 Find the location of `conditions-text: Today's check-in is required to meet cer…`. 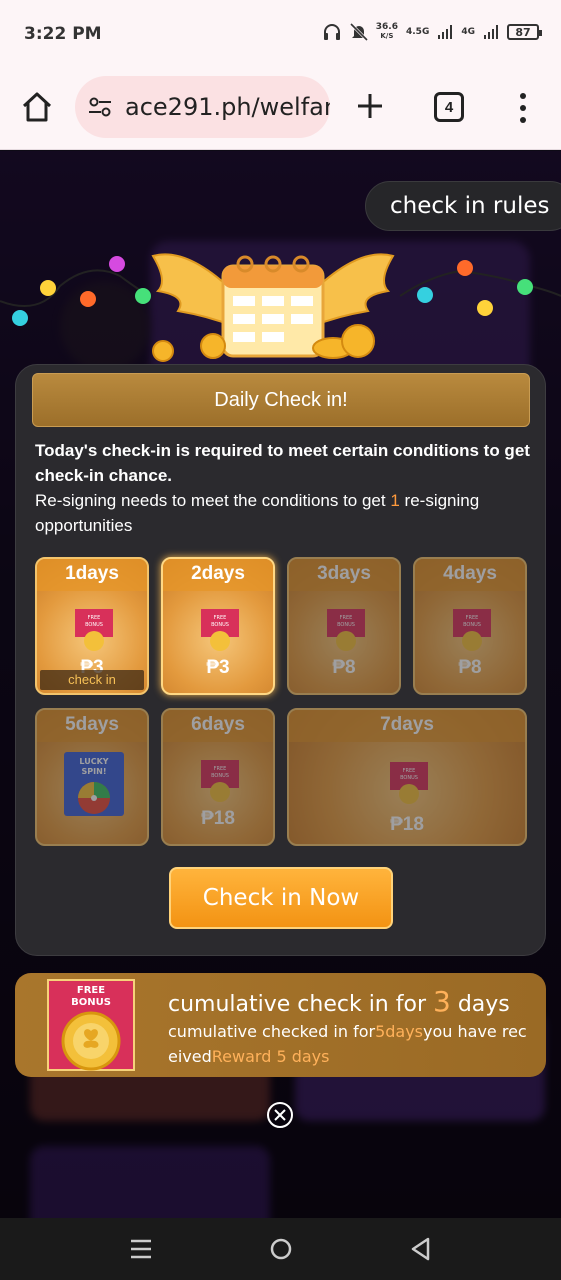

conditions-text: Today's check-in is required to meet cer… is located at coordinates (282, 463).